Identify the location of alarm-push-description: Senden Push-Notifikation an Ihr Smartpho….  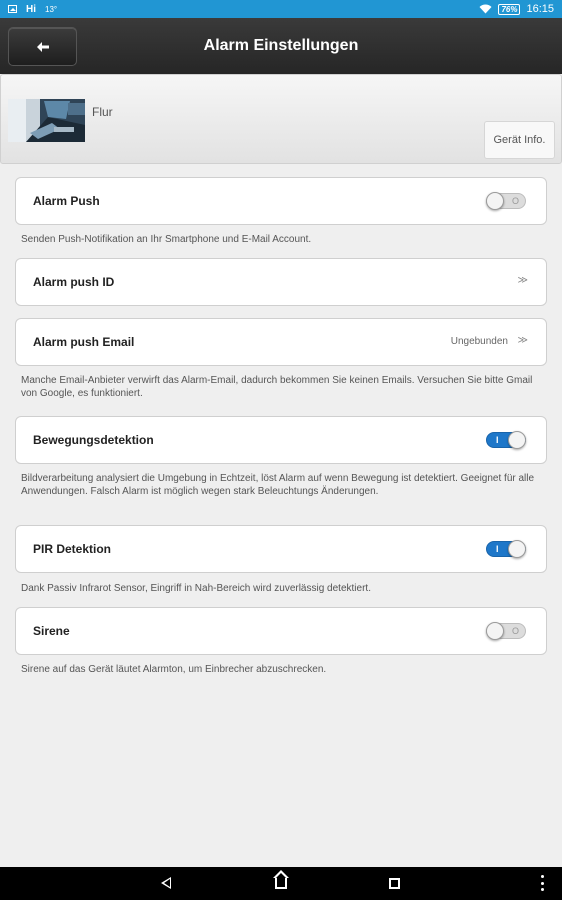
(166, 239).